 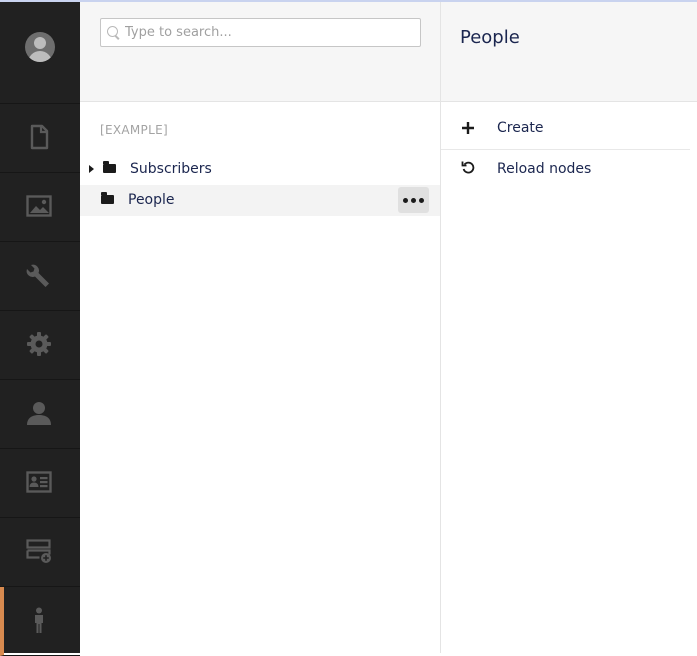 What do you see at coordinates (40, 43) in the screenshot?
I see `avatar-head-icon` at bounding box center [40, 43].